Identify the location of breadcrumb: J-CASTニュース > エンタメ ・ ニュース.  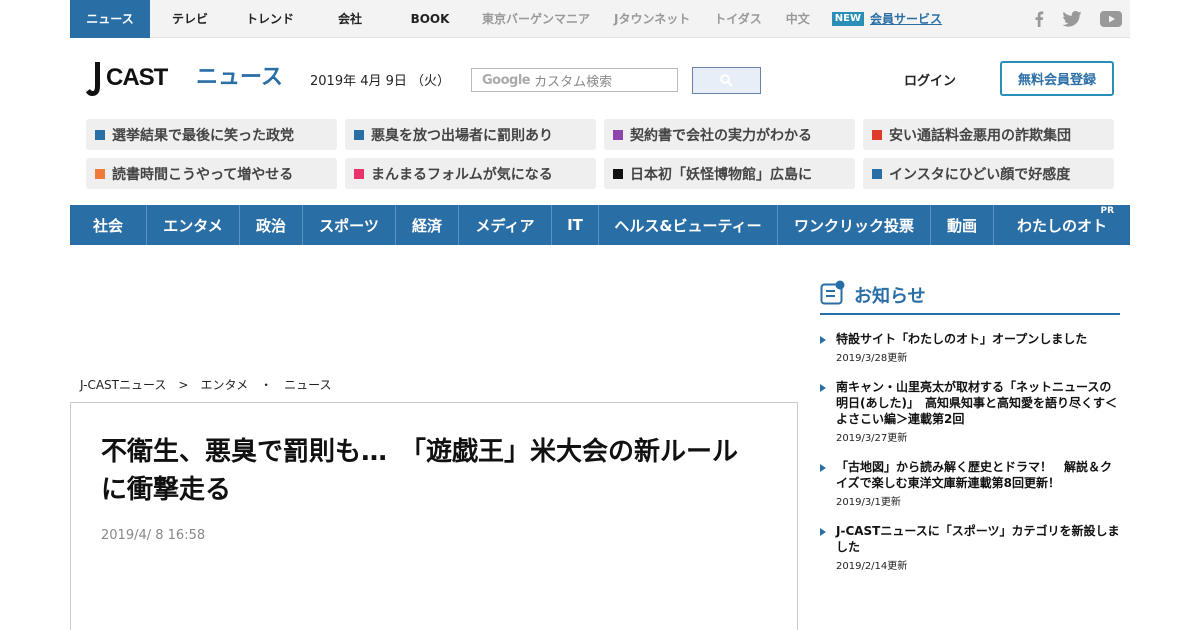
(206, 384).